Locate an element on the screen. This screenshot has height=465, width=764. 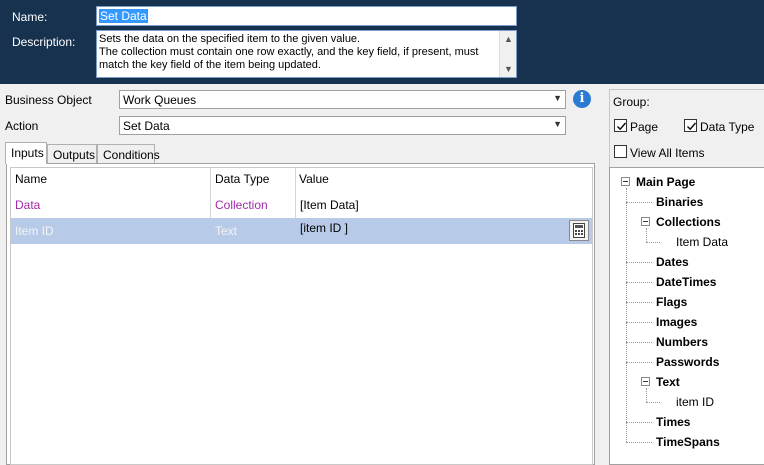
table-row-selected: Item ID Text [item ID ] is located at coordinates (301, 231).